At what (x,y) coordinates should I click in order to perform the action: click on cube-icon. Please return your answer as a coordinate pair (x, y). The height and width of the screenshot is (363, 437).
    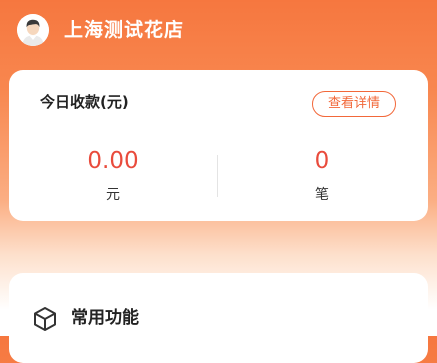
    Looking at the image, I should click on (45, 319).